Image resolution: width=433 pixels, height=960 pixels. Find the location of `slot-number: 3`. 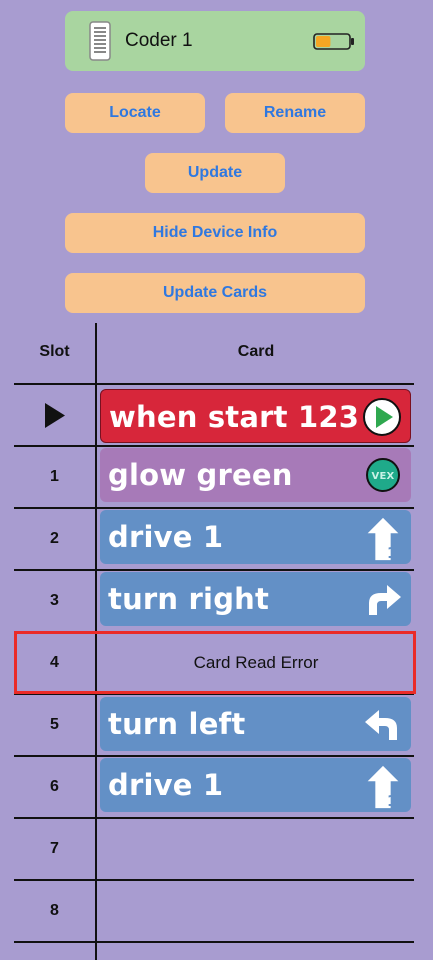

slot-number: 3 is located at coordinates (54, 600).